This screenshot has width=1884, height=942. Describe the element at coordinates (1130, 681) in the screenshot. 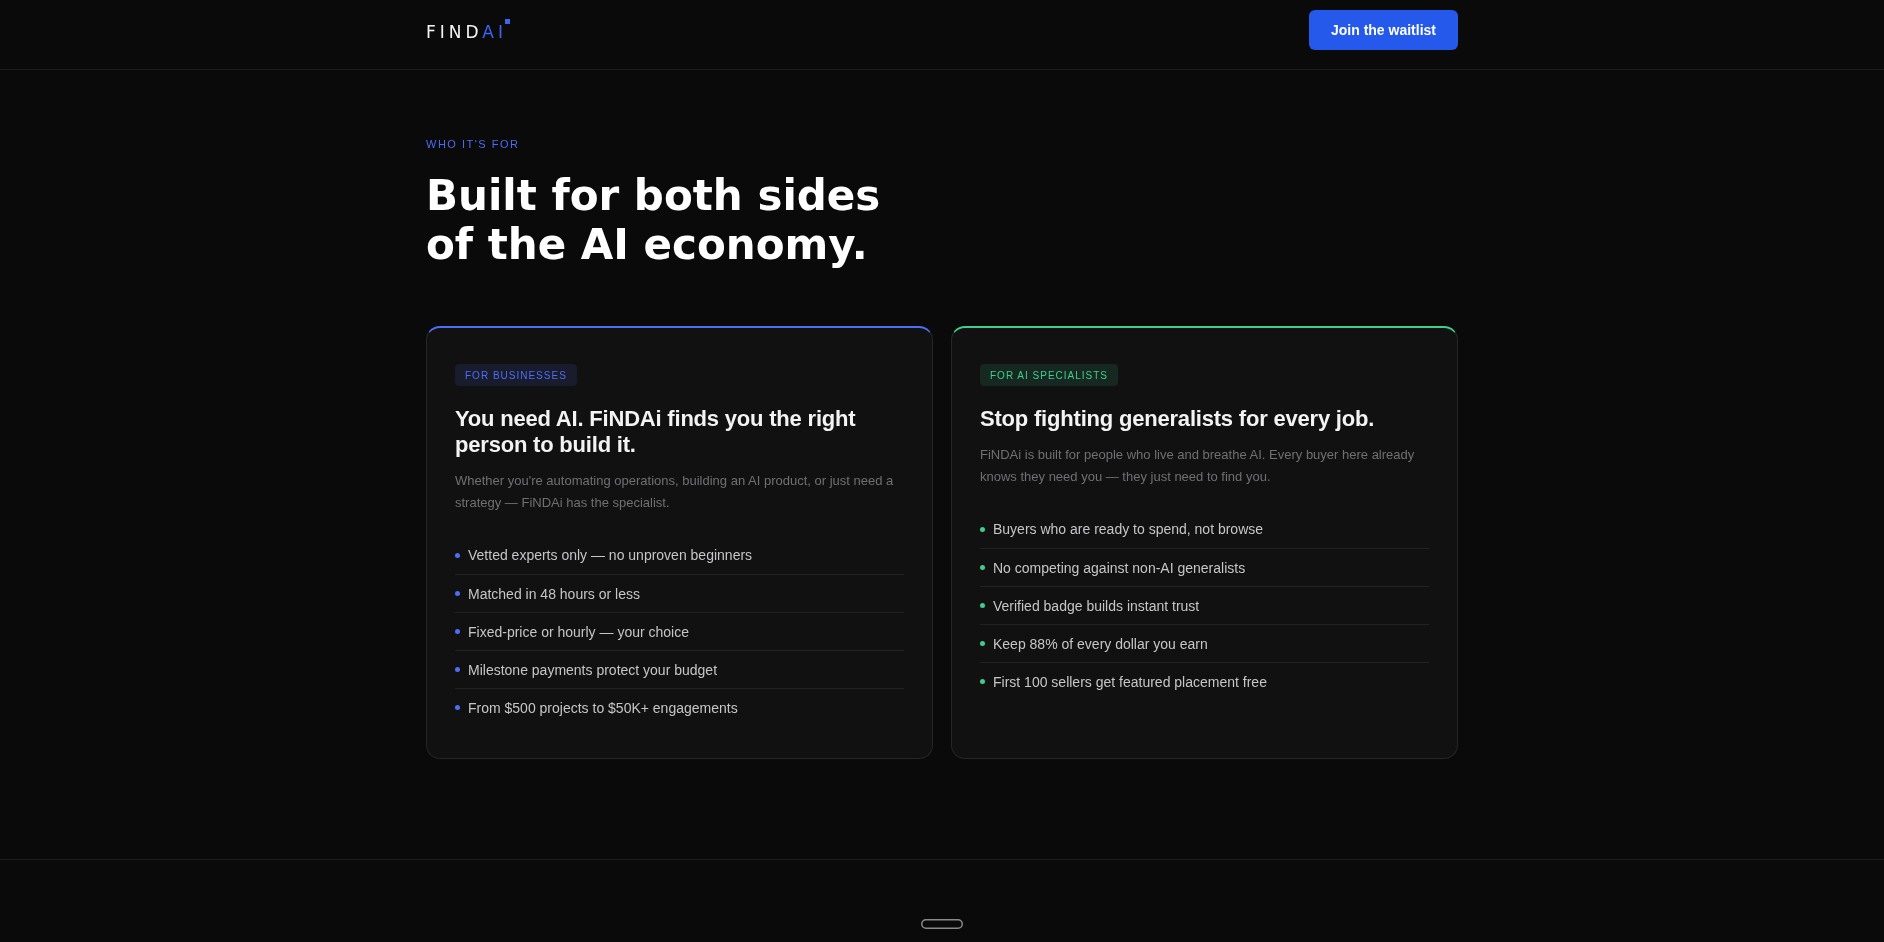

I see `feature-text: First 100 sellers get featured placement free` at that location.